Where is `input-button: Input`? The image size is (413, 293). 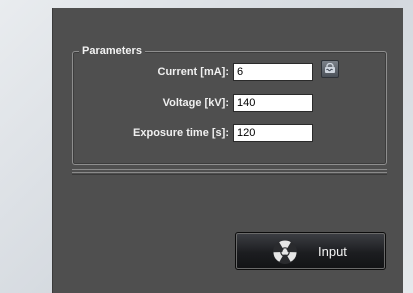 input-button: Input is located at coordinates (310, 251).